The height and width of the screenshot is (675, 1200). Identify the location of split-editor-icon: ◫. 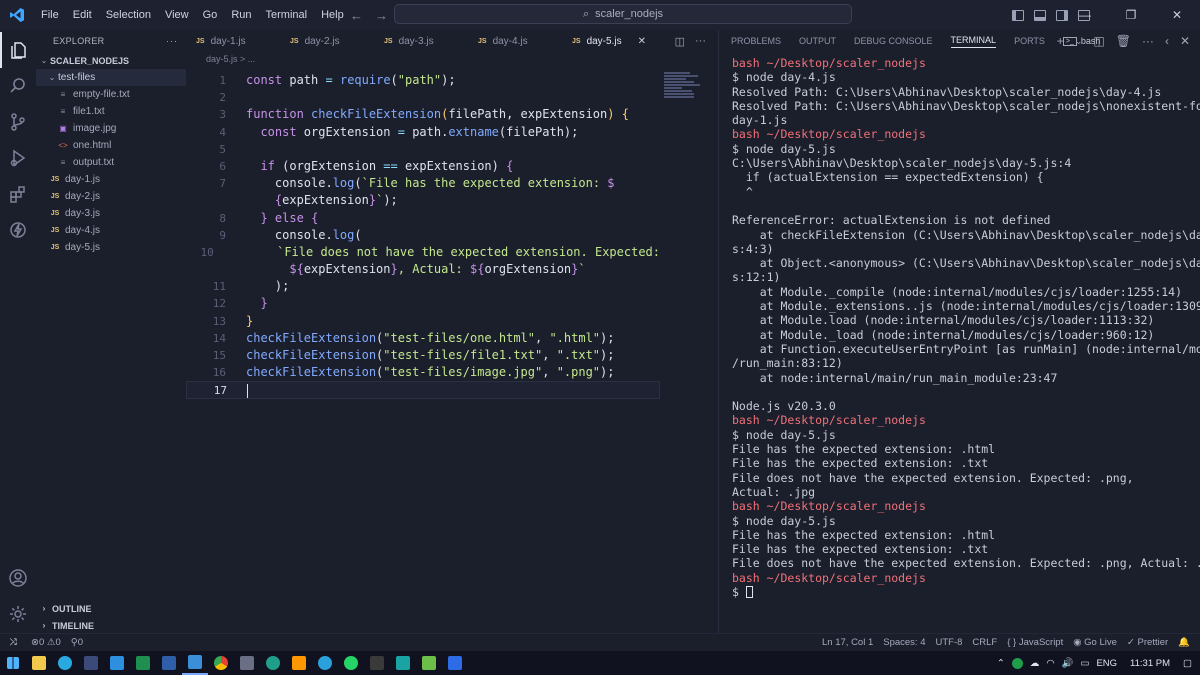
(680, 41).